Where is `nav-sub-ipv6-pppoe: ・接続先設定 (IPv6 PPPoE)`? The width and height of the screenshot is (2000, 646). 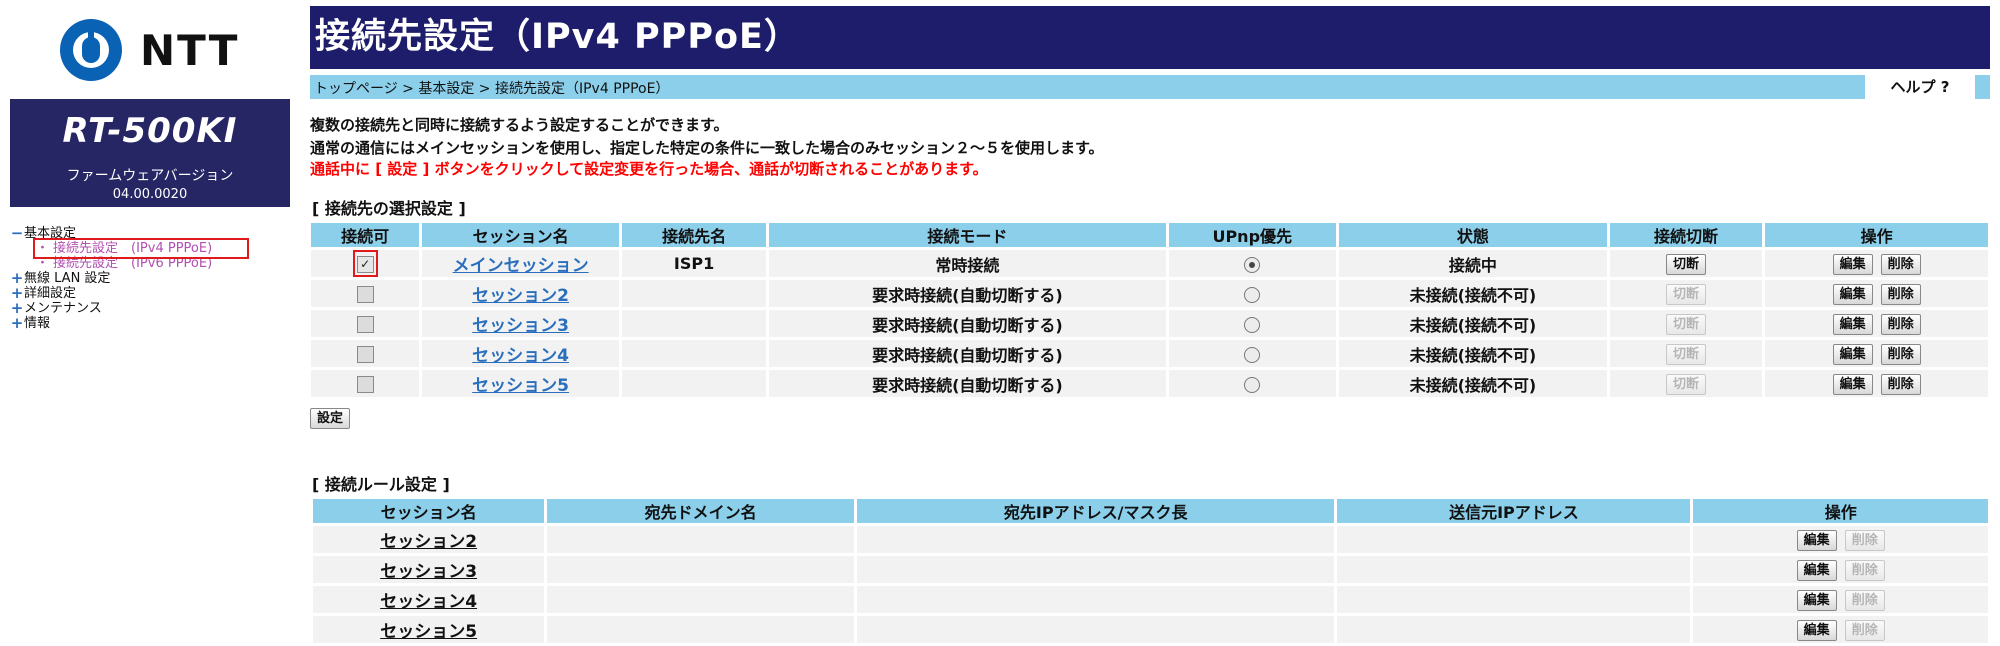
nav-sub-ipv6-pppoe: ・接続先設定 (IPv6 PPPoE) is located at coordinates (141, 263).